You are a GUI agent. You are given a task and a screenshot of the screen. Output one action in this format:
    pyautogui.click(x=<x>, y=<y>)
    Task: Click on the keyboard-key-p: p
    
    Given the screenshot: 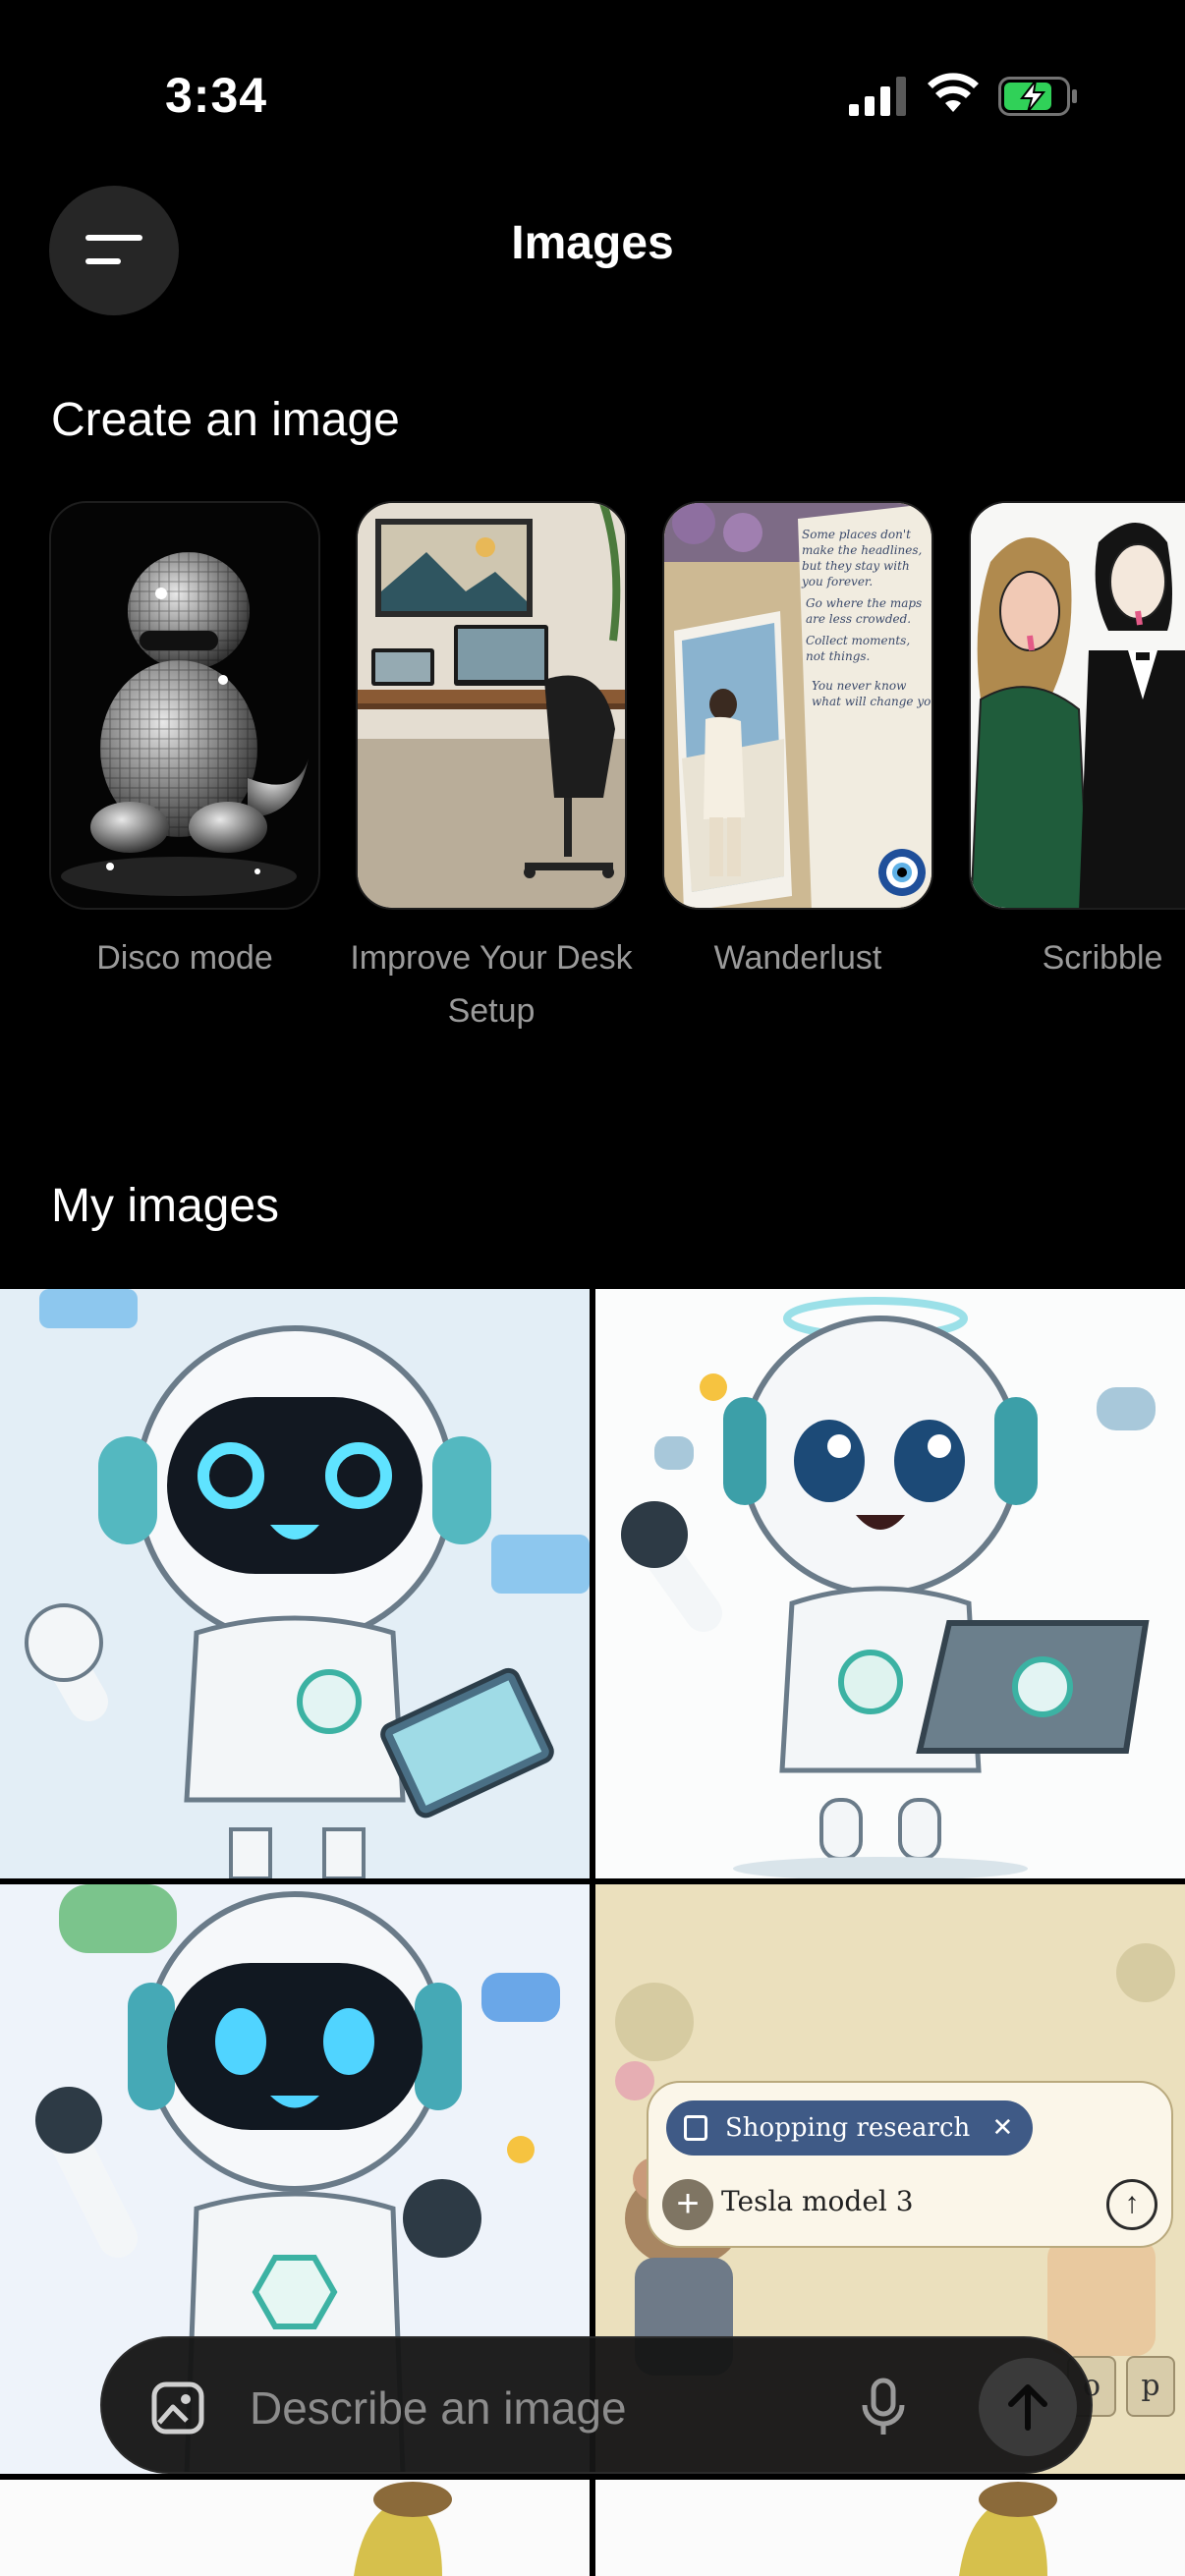 What is the action you would take?
    pyautogui.click(x=1150, y=2386)
    